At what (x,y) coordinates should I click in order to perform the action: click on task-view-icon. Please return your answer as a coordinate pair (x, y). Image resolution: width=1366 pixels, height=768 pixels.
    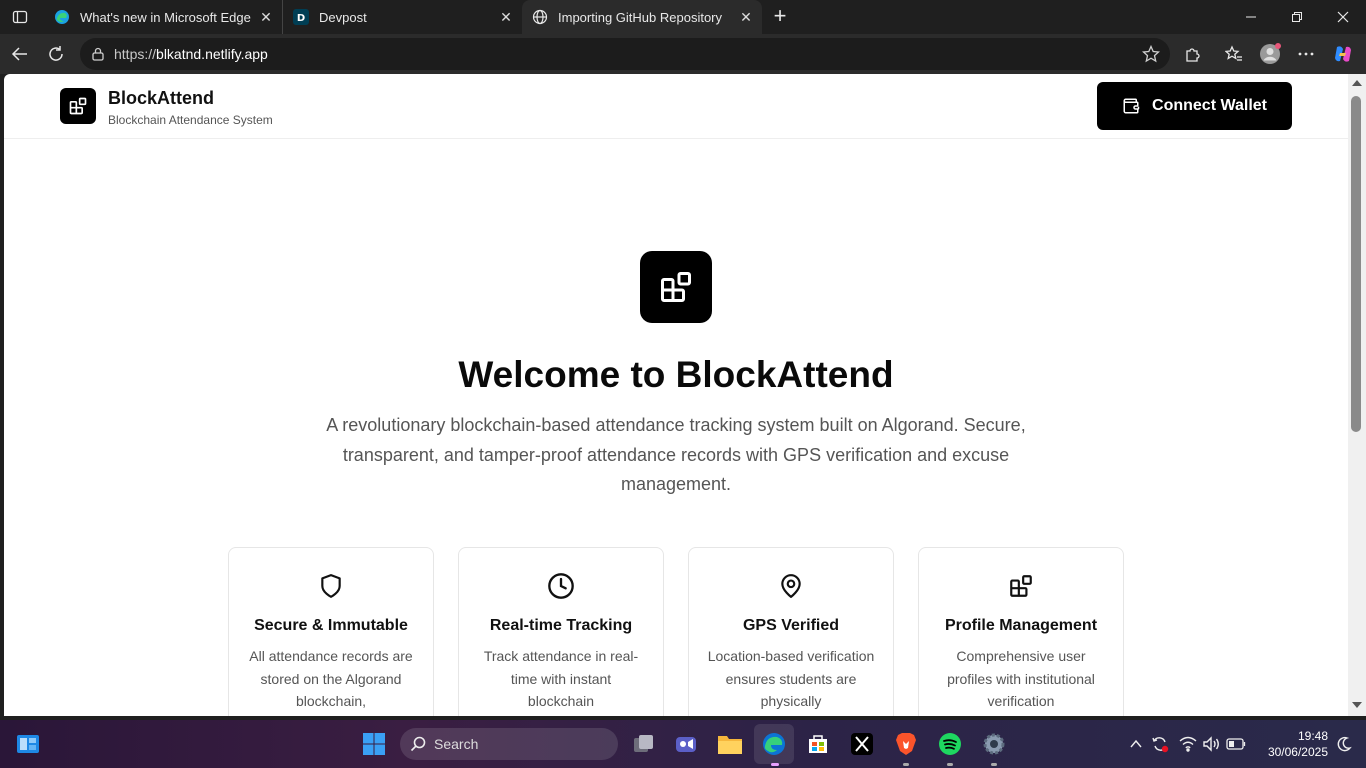
    Looking at the image, I should click on (643, 744).